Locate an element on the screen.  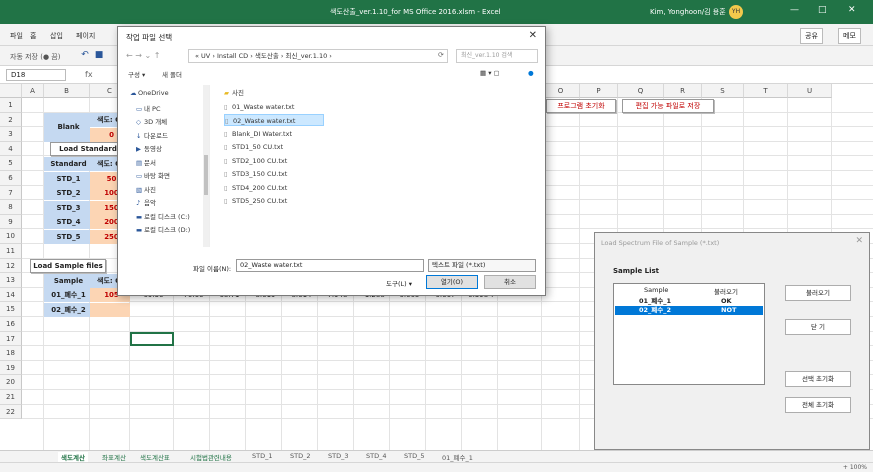
reset-selection-button: 선택 초기화 is located at coordinates (818, 379).